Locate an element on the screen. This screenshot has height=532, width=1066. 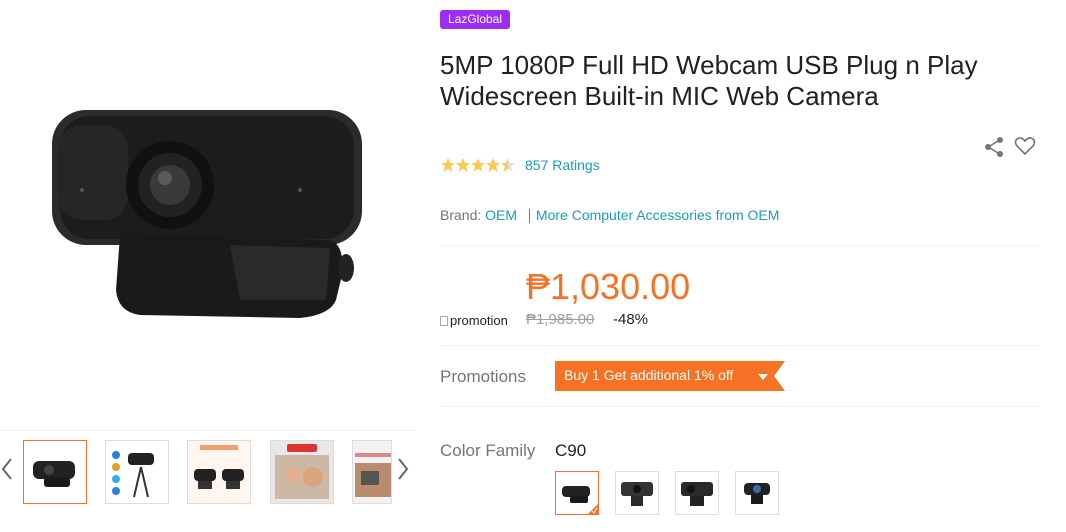
brand-link: OEM is located at coordinates (501, 215).